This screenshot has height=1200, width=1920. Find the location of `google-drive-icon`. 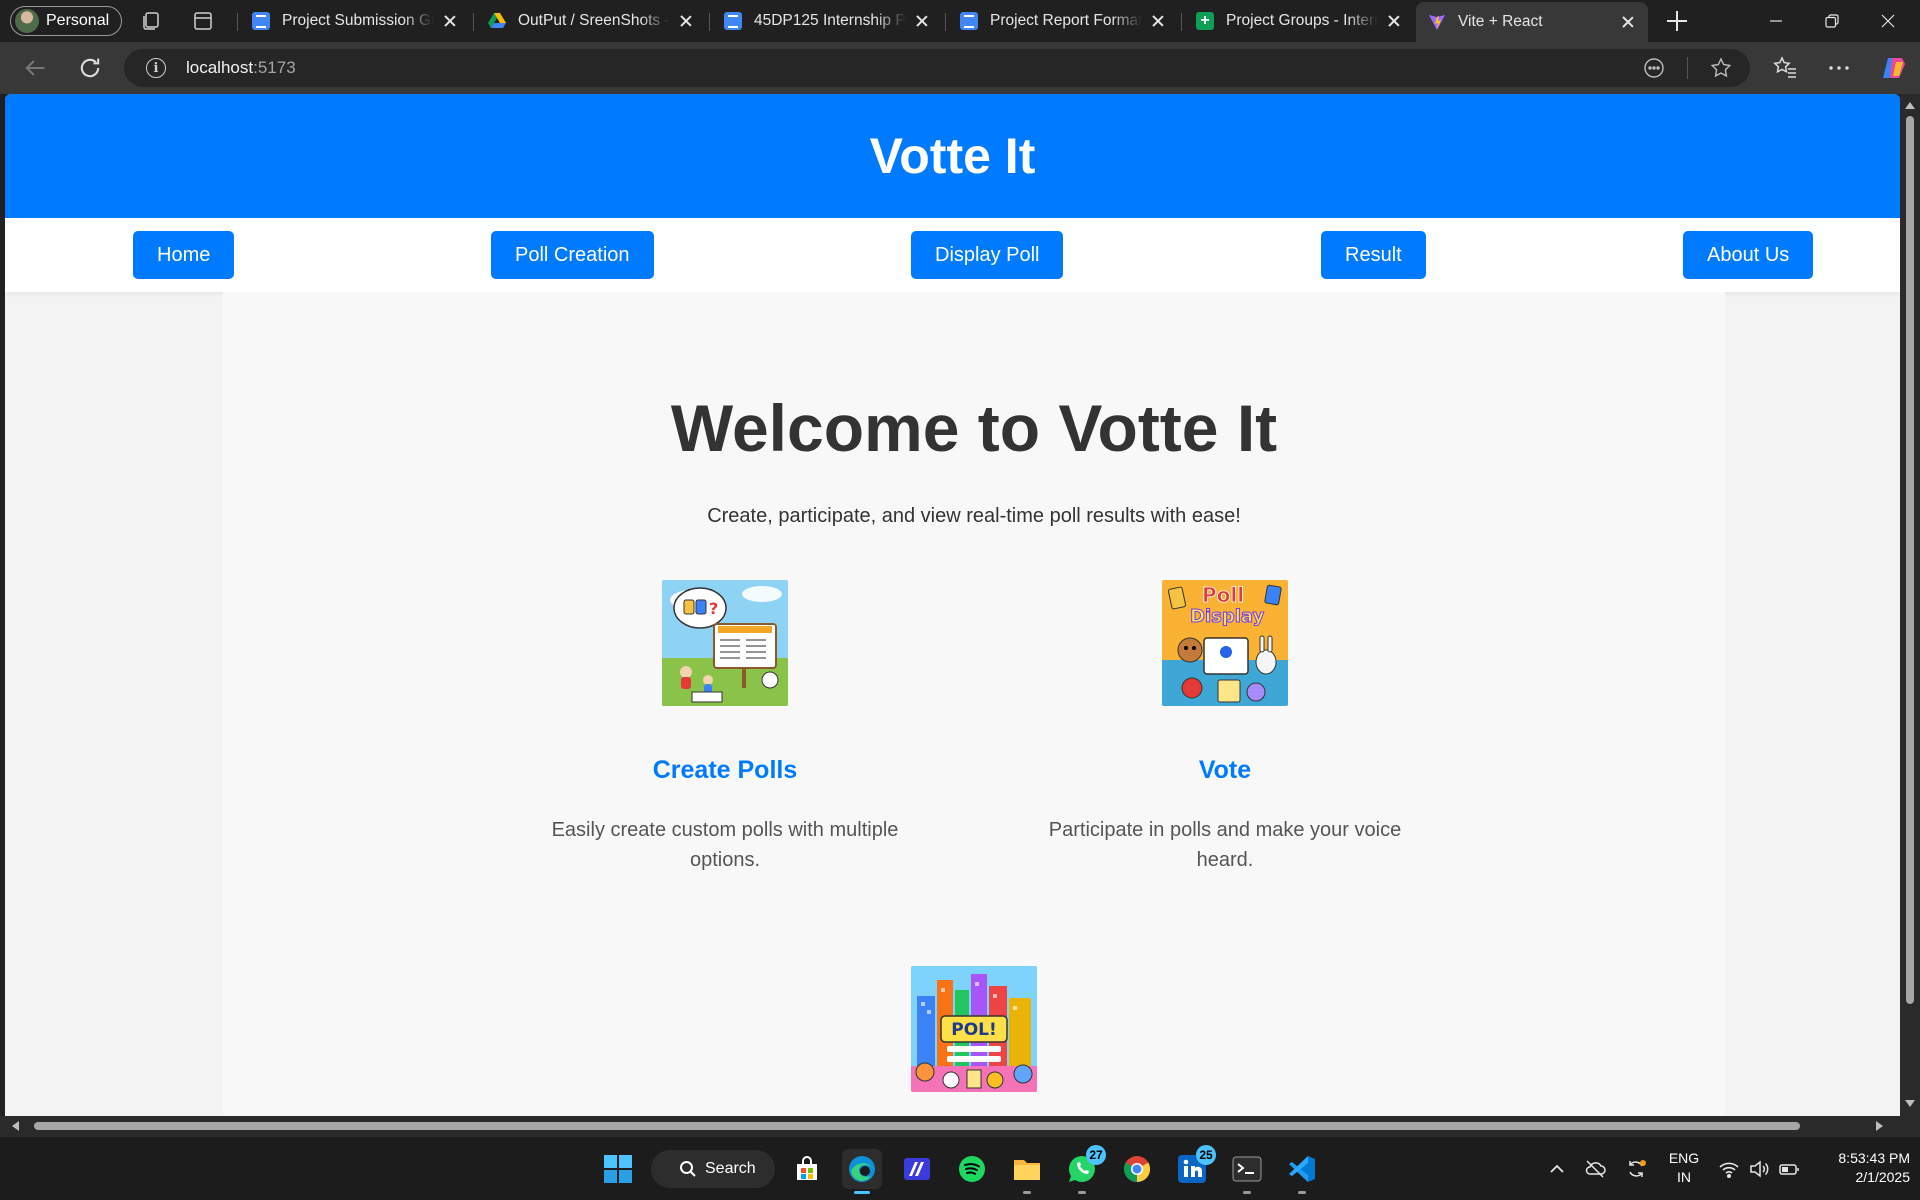

google-drive-icon is located at coordinates (497, 21).